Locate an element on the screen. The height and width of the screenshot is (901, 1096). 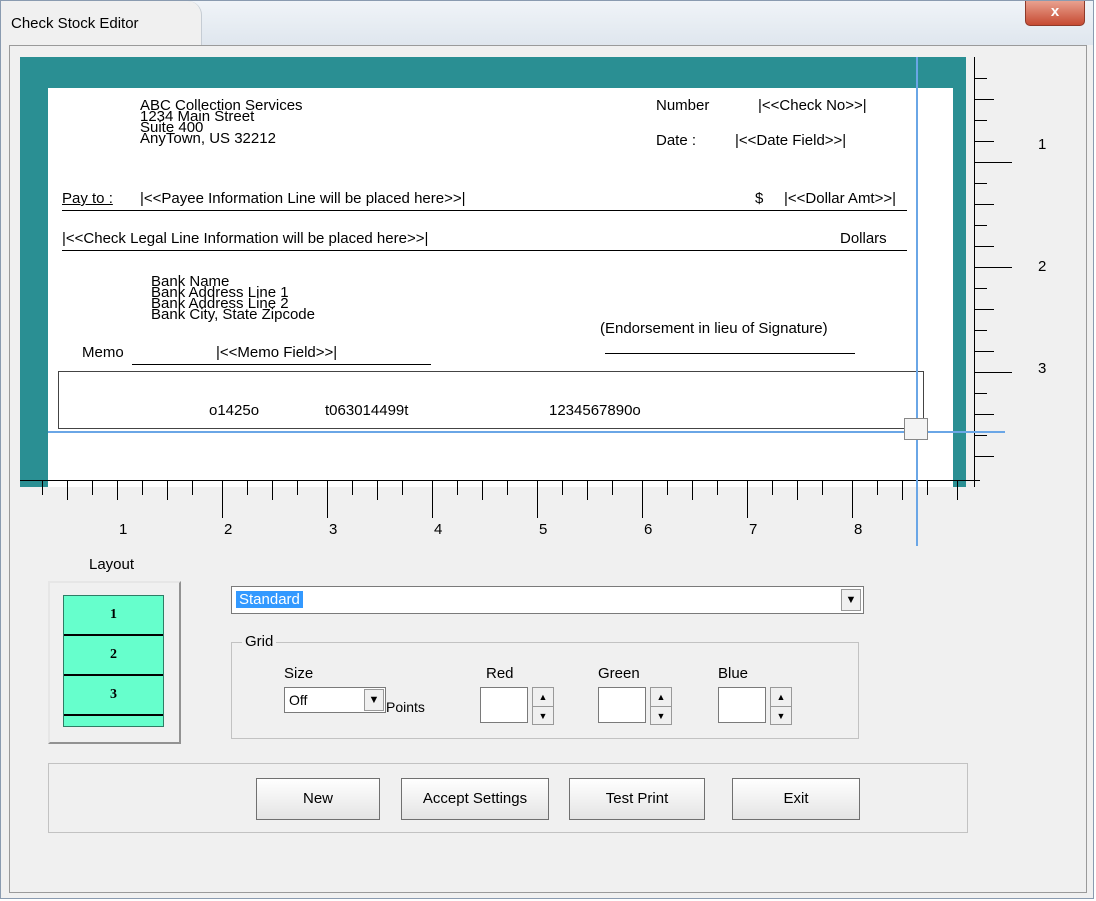
ruler-label-h2: 2 is located at coordinates (228, 529).